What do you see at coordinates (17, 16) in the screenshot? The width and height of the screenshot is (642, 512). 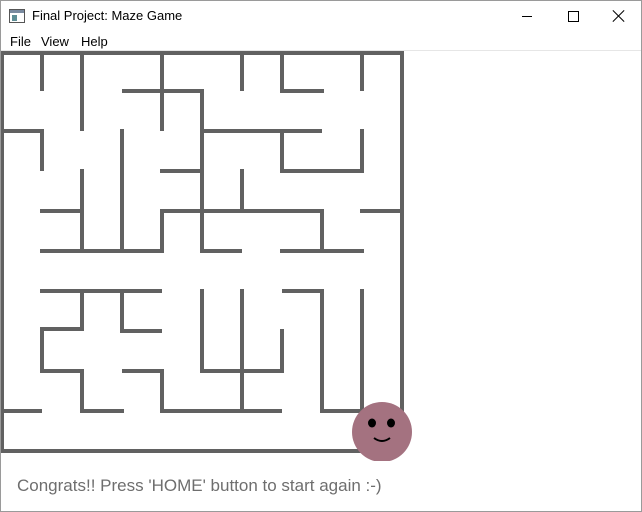 I see `app-window-icon` at bounding box center [17, 16].